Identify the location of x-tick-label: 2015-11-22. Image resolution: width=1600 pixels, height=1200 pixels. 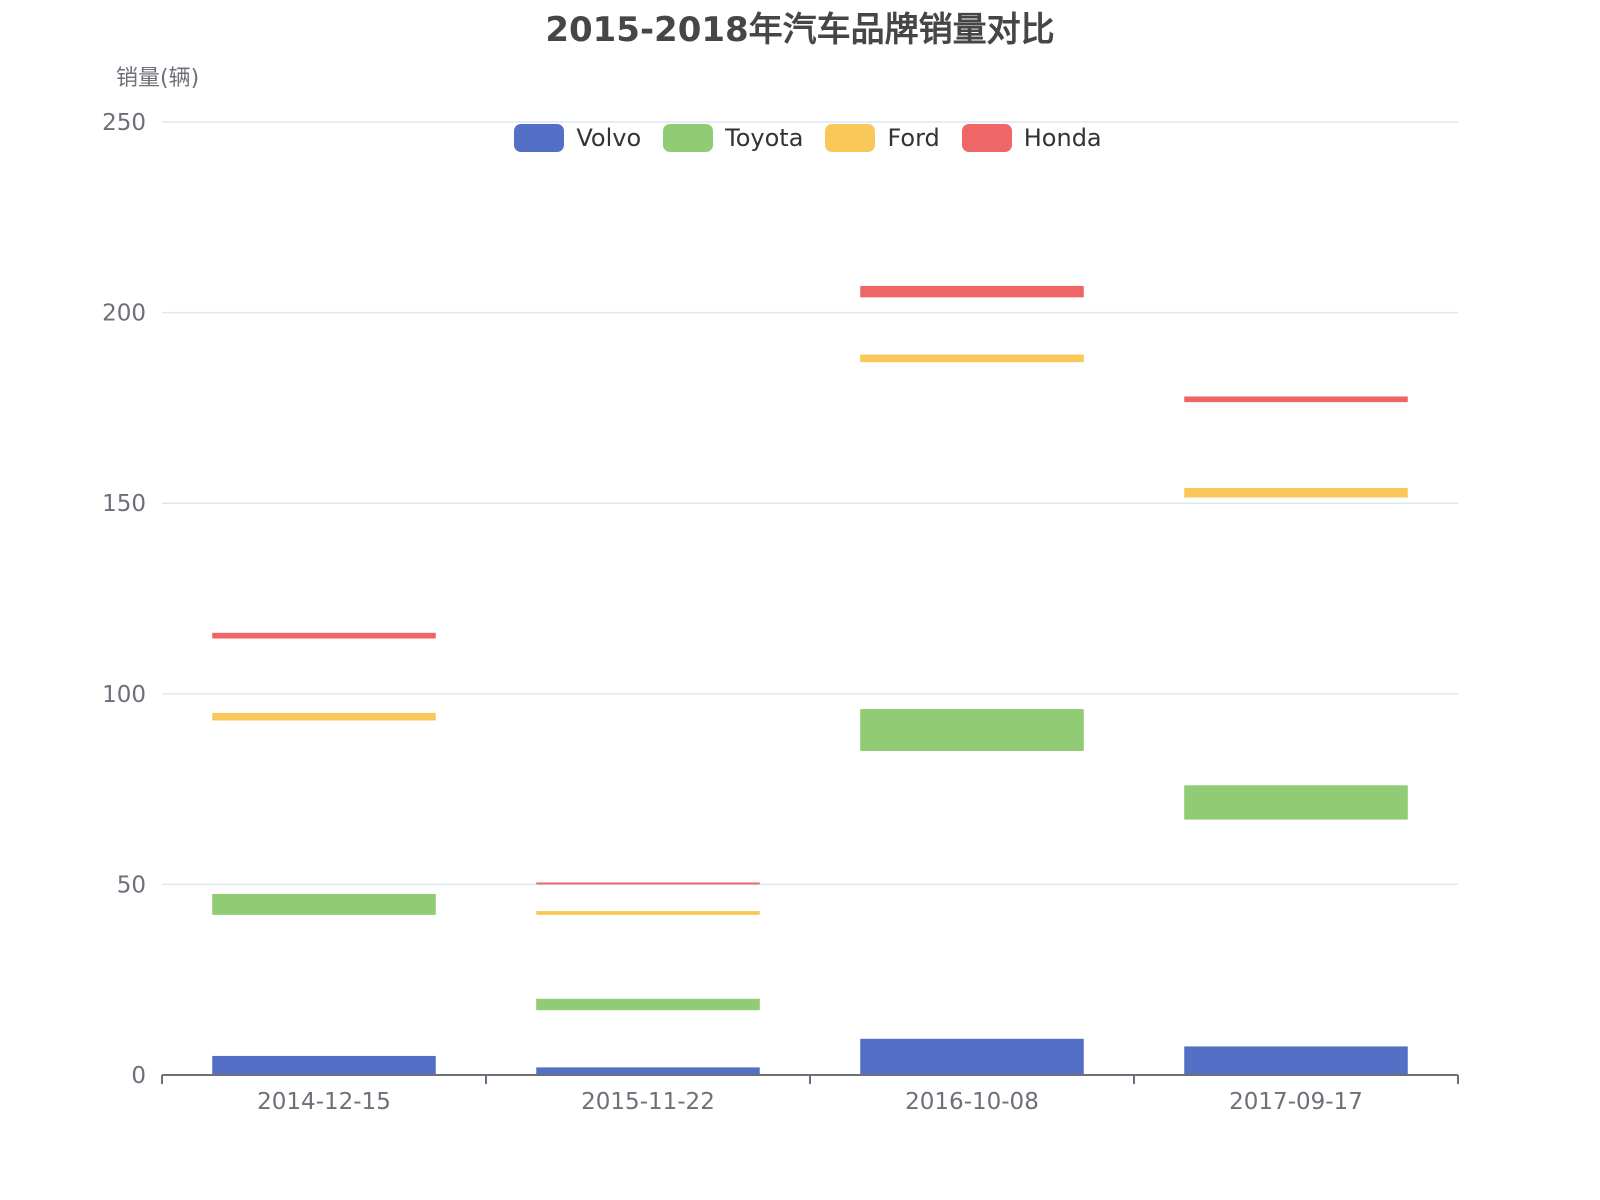
(648, 1102).